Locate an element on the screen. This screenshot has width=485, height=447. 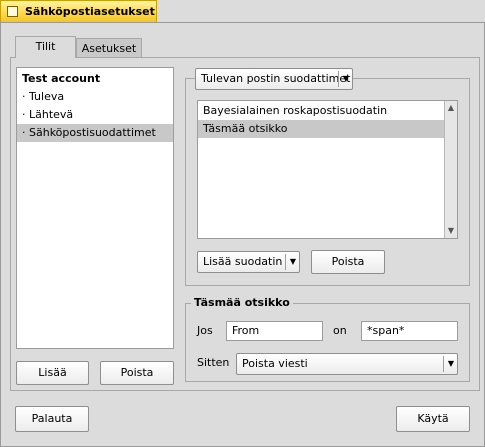
window-title: Sähköpostiasetukset is located at coordinates (90, 11).